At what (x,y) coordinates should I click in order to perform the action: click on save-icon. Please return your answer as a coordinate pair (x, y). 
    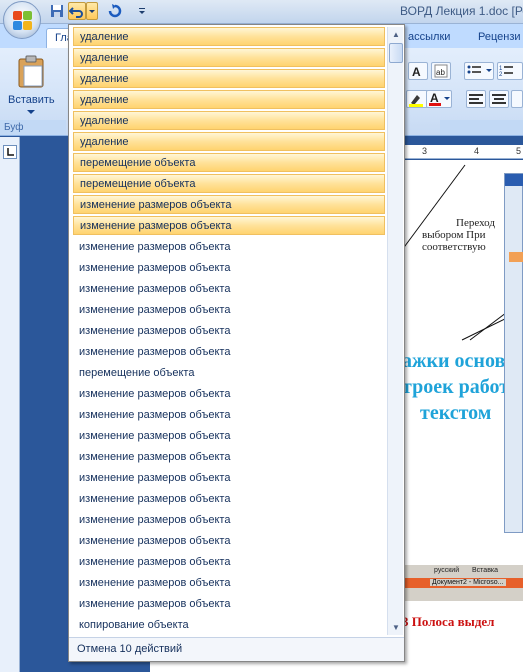
    Looking at the image, I should click on (57, 11).